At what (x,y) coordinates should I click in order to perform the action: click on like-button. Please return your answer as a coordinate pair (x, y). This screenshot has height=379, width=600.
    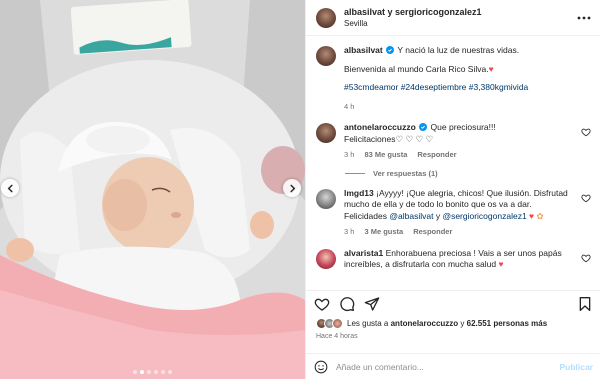
    Looking at the image, I should click on (322, 304).